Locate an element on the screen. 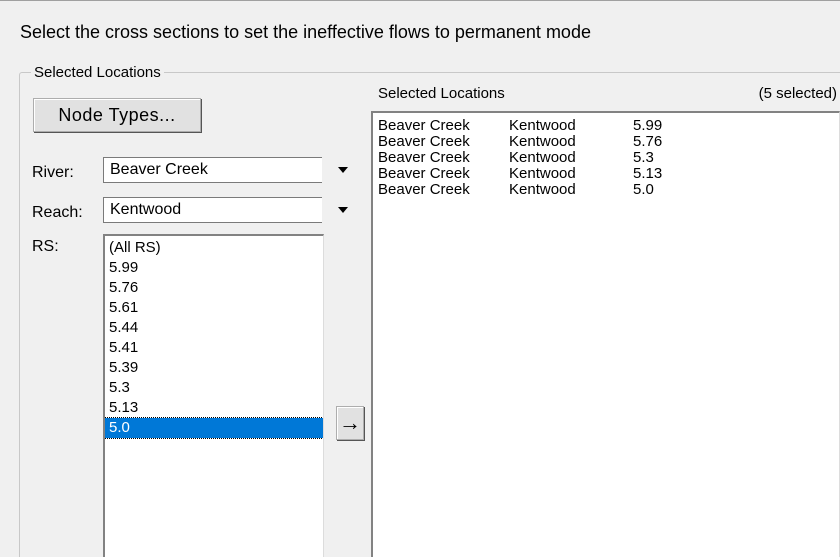 The image size is (840, 557). river-dropdown-arrow is located at coordinates (343, 170).